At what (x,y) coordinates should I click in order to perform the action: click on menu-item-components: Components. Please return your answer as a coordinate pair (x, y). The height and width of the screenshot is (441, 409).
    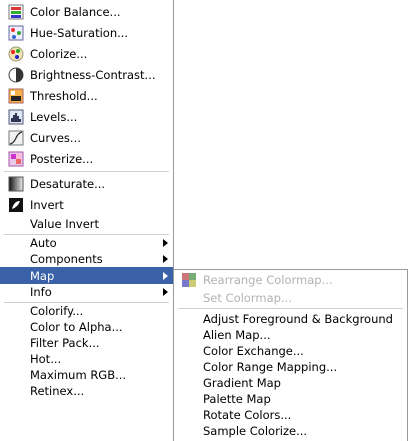
    Looking at the image, I should click on (86, 259).